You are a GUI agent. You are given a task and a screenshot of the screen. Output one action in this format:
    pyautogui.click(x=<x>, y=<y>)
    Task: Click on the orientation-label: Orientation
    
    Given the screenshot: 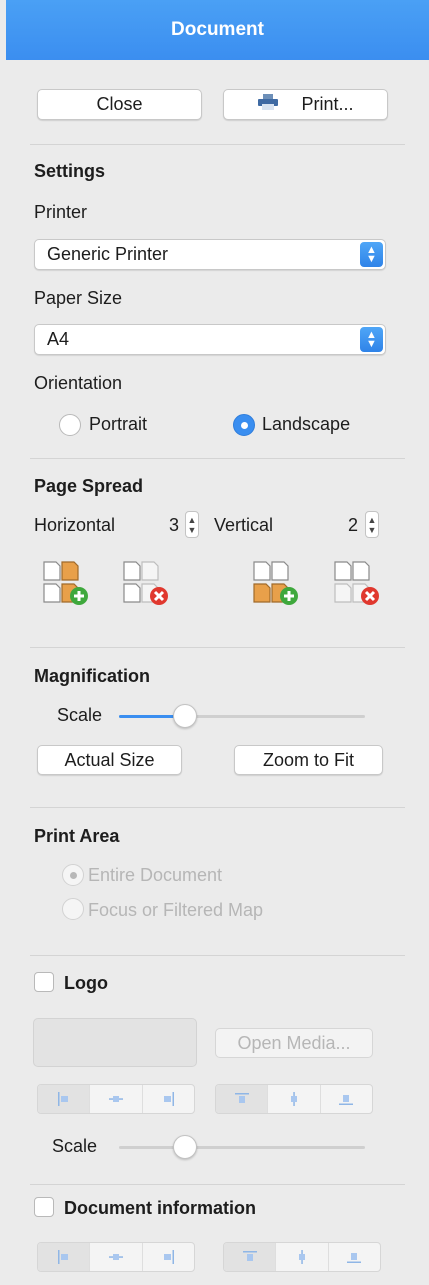 What is the action you would take?
    pyautogui.click(x=78, y=383)
    